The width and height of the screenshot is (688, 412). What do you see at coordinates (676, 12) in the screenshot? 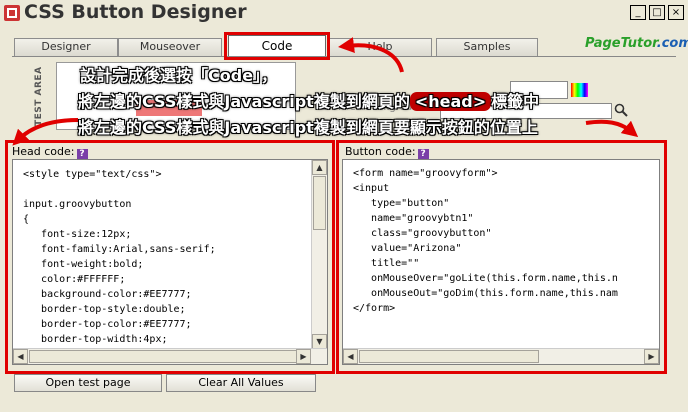
I see `close-button: ×` at bounding box center [676, 12].